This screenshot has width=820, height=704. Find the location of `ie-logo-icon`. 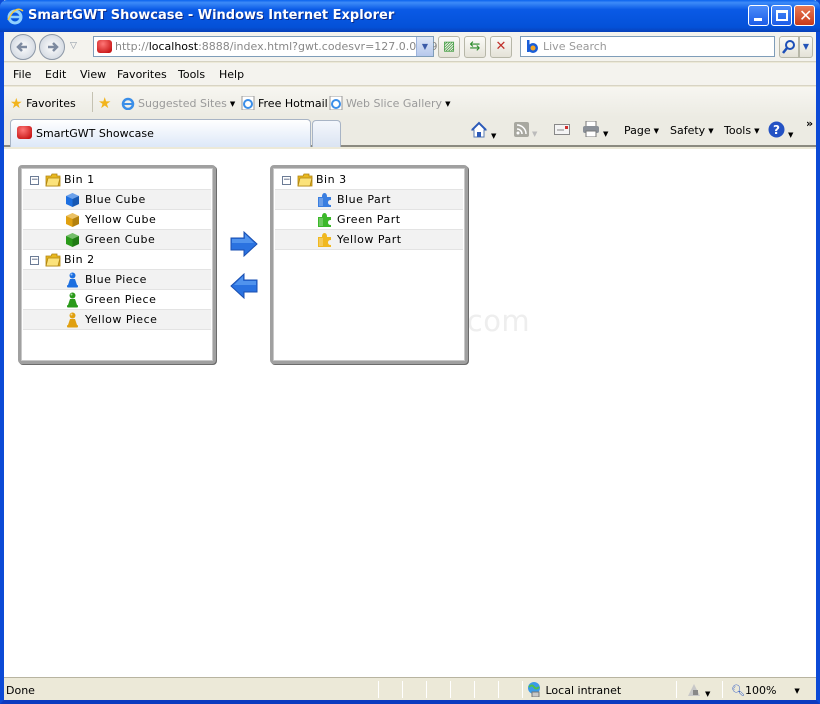

ie-logo-icon is located at coordinates (15, 16).